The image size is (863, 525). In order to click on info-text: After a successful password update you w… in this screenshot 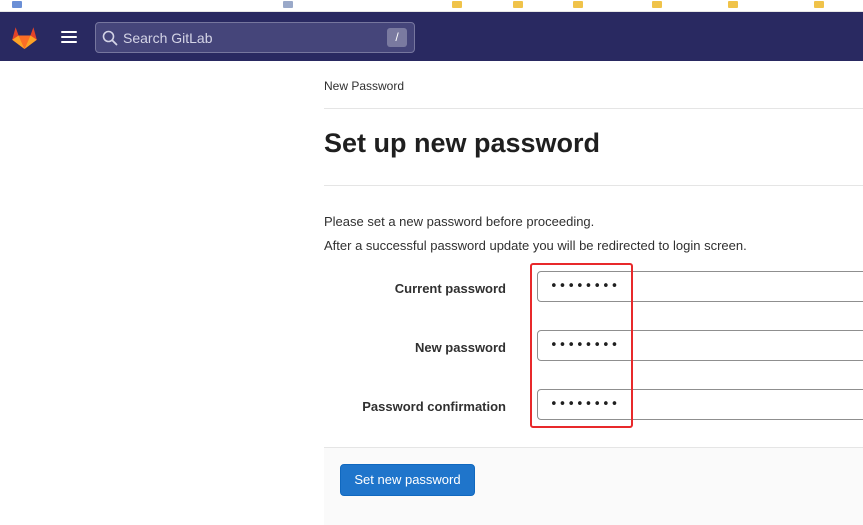, I will do `click(535, 245)`.